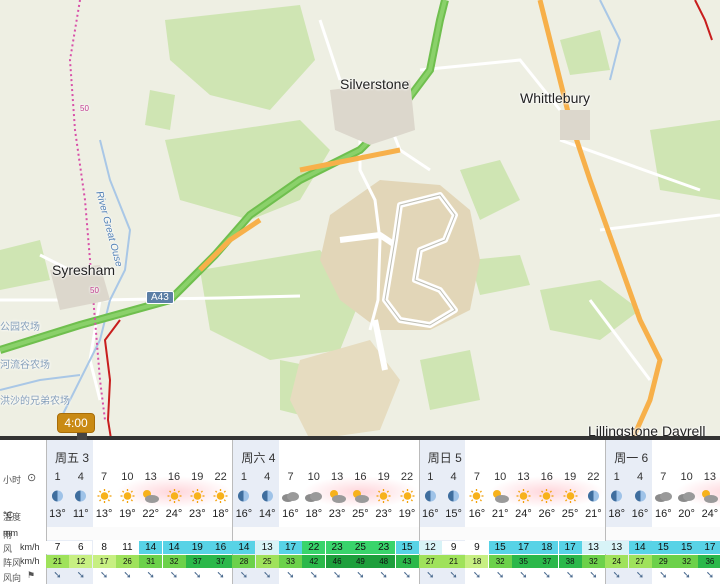  Describe the element at coordinates (631, 457) in the screenshot. I see `day-label: 周一 6` at that location.